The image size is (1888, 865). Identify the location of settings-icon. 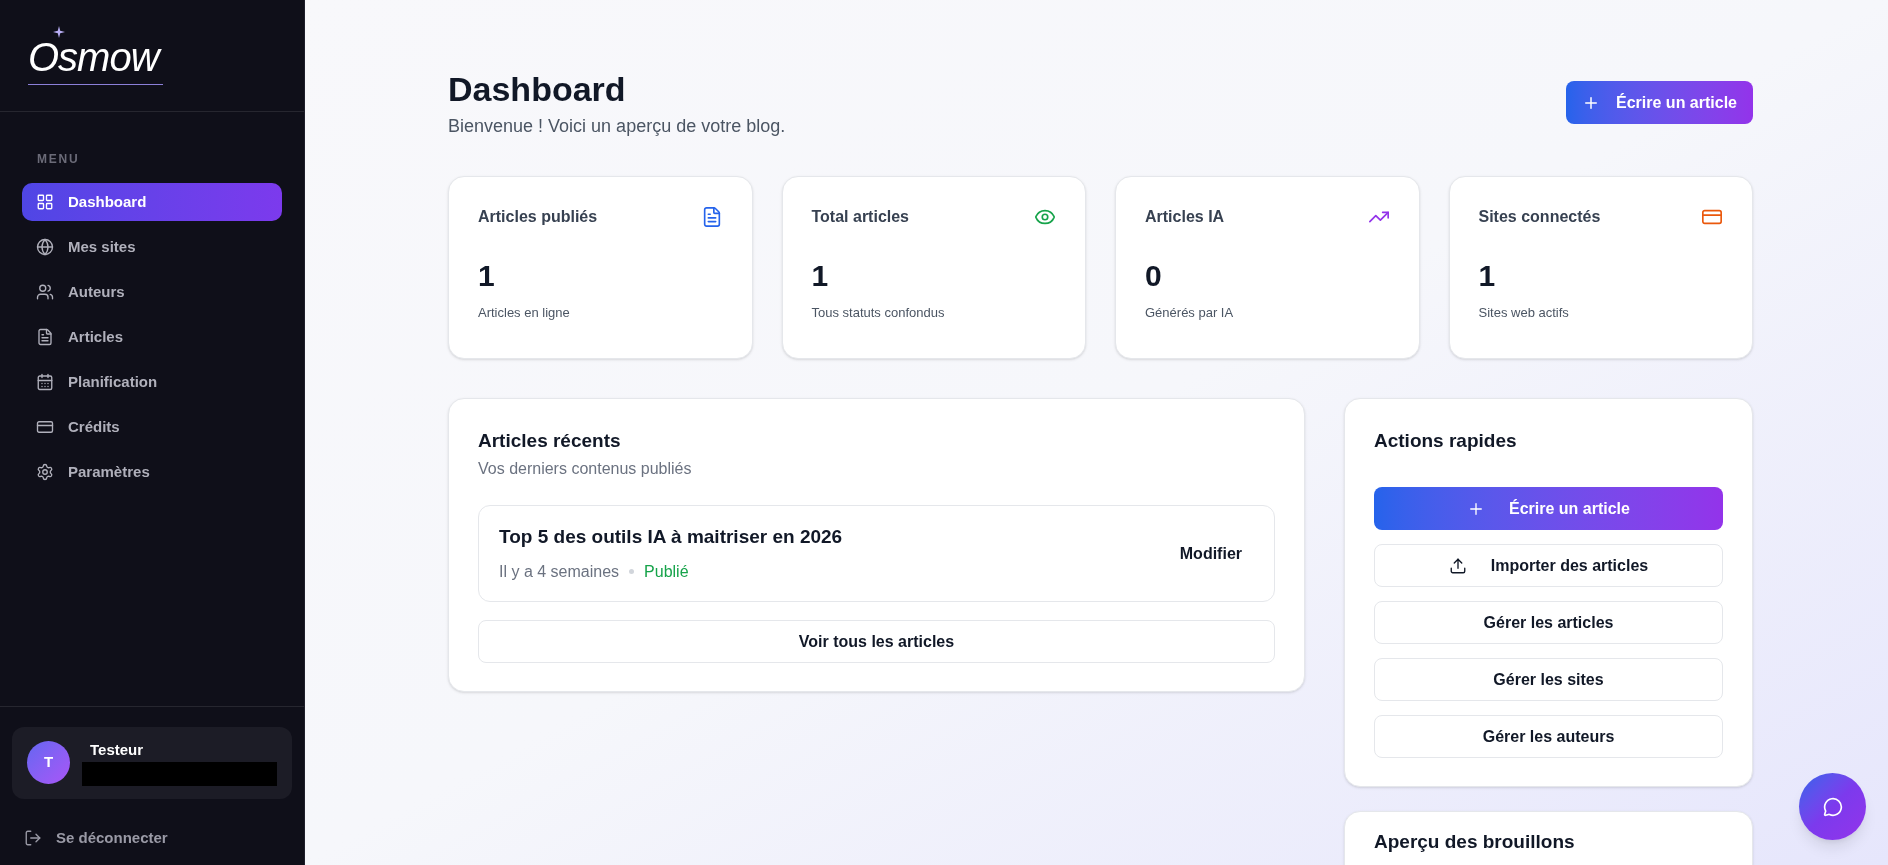
(45, 472).